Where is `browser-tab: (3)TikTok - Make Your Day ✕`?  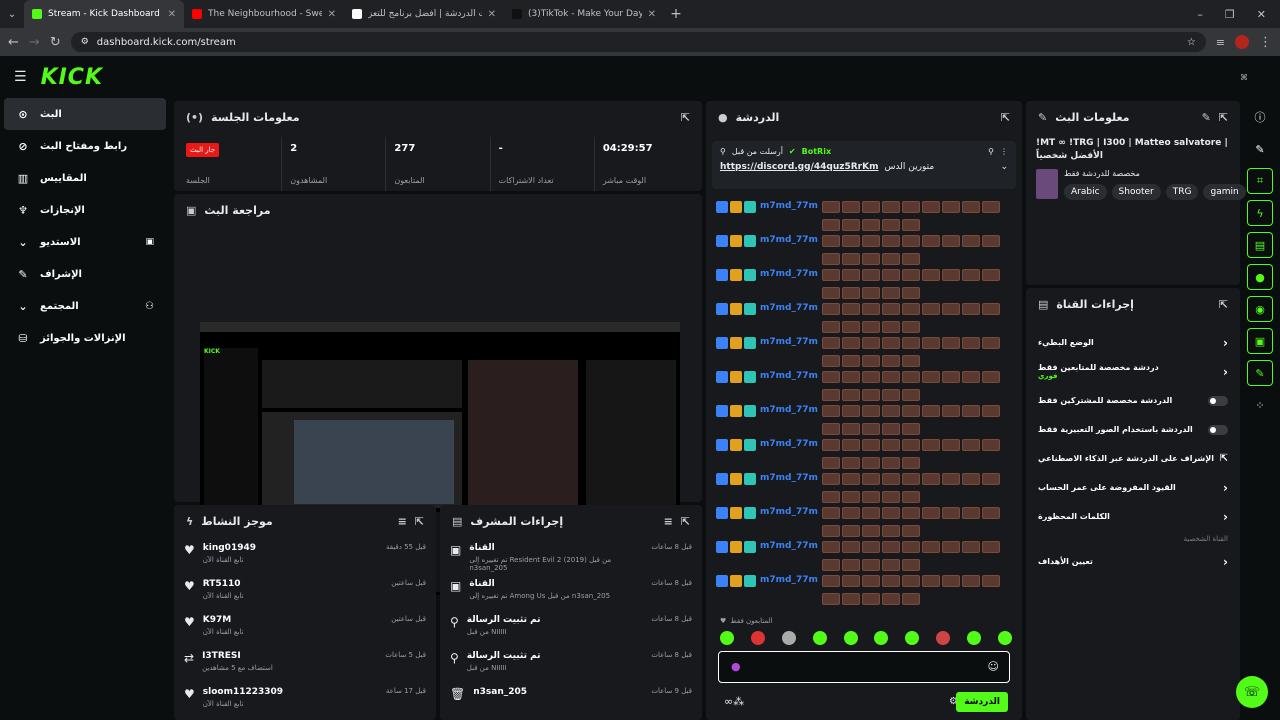 browser-tab: (3)TikTok - Make Your Day ✕ is located at coordinates (584, 14).